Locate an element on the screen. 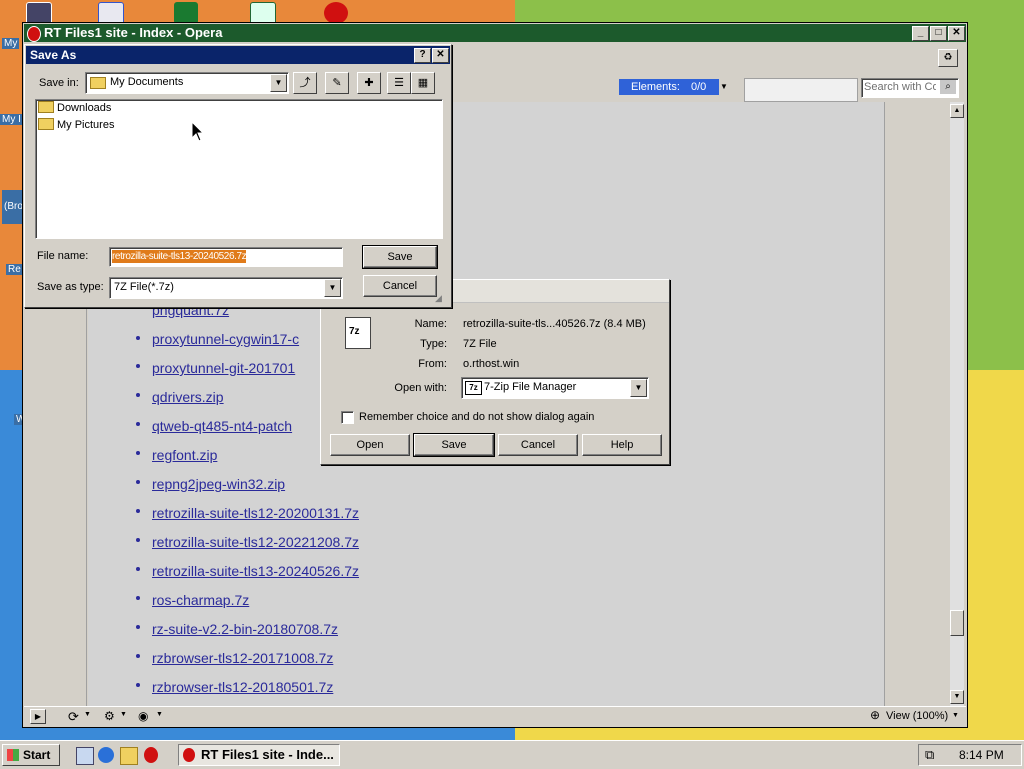  file-link: qdrivers.zip is located at coordinates (188, 397).